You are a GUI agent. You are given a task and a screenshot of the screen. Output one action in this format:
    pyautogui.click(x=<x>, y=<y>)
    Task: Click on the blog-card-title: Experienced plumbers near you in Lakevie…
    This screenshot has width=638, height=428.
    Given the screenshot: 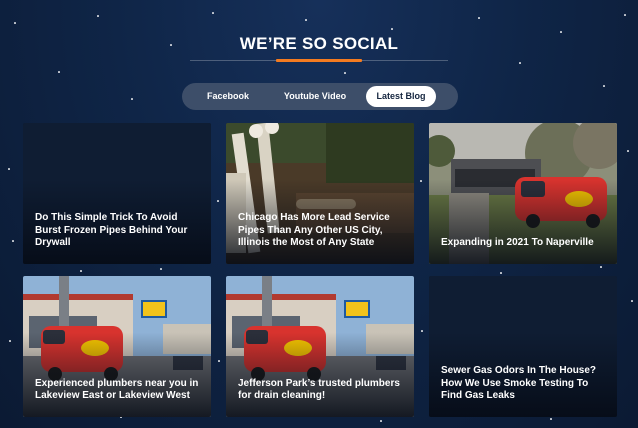 What is the action you would take?
    pyautogui.click(x=117, y=389)
    